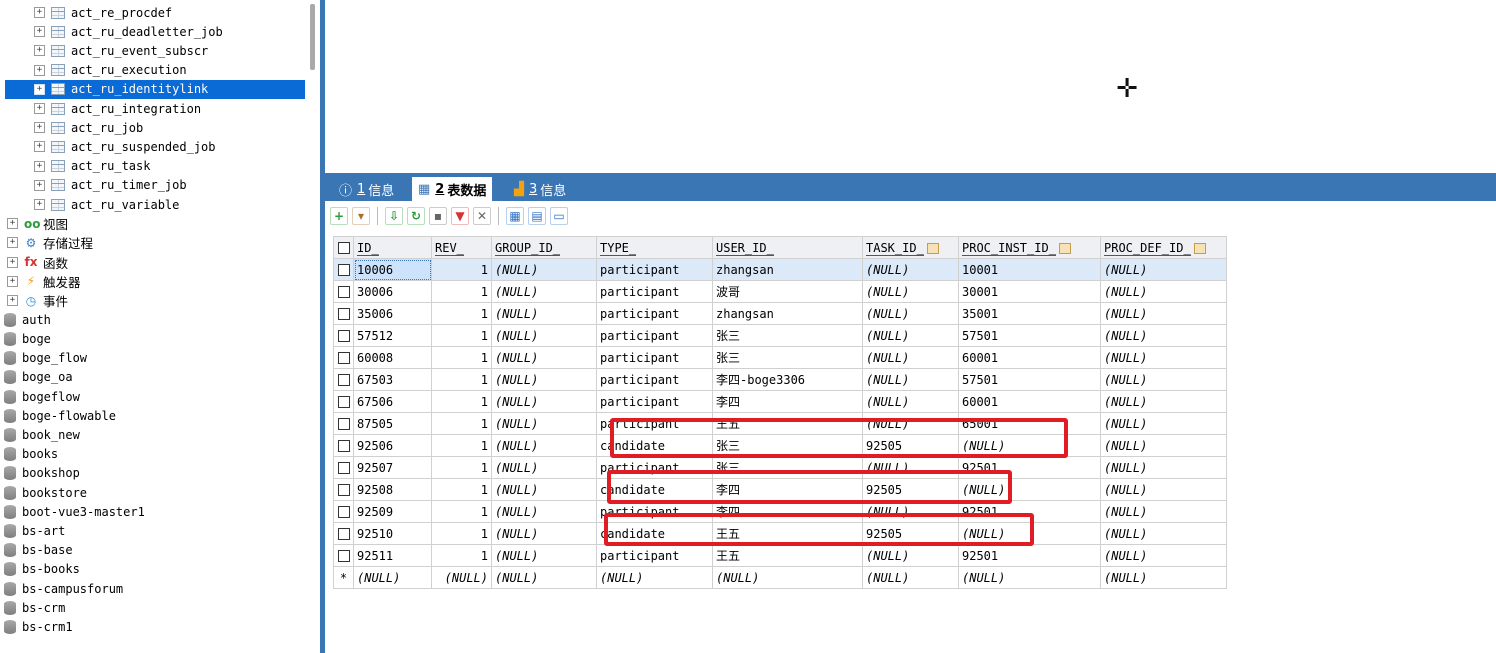 This screenshot has height=653, width=1496. What do you see at coordinates (544, 247) in the screenshot?
I see `column-header: GROUP_ID_` at bounding box center [544, 247].